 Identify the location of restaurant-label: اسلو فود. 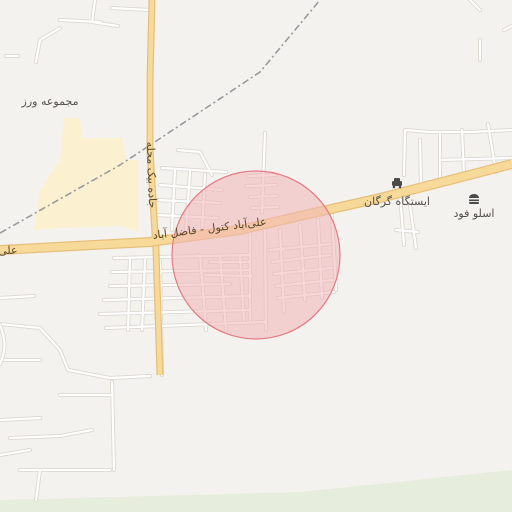
(474, 213).